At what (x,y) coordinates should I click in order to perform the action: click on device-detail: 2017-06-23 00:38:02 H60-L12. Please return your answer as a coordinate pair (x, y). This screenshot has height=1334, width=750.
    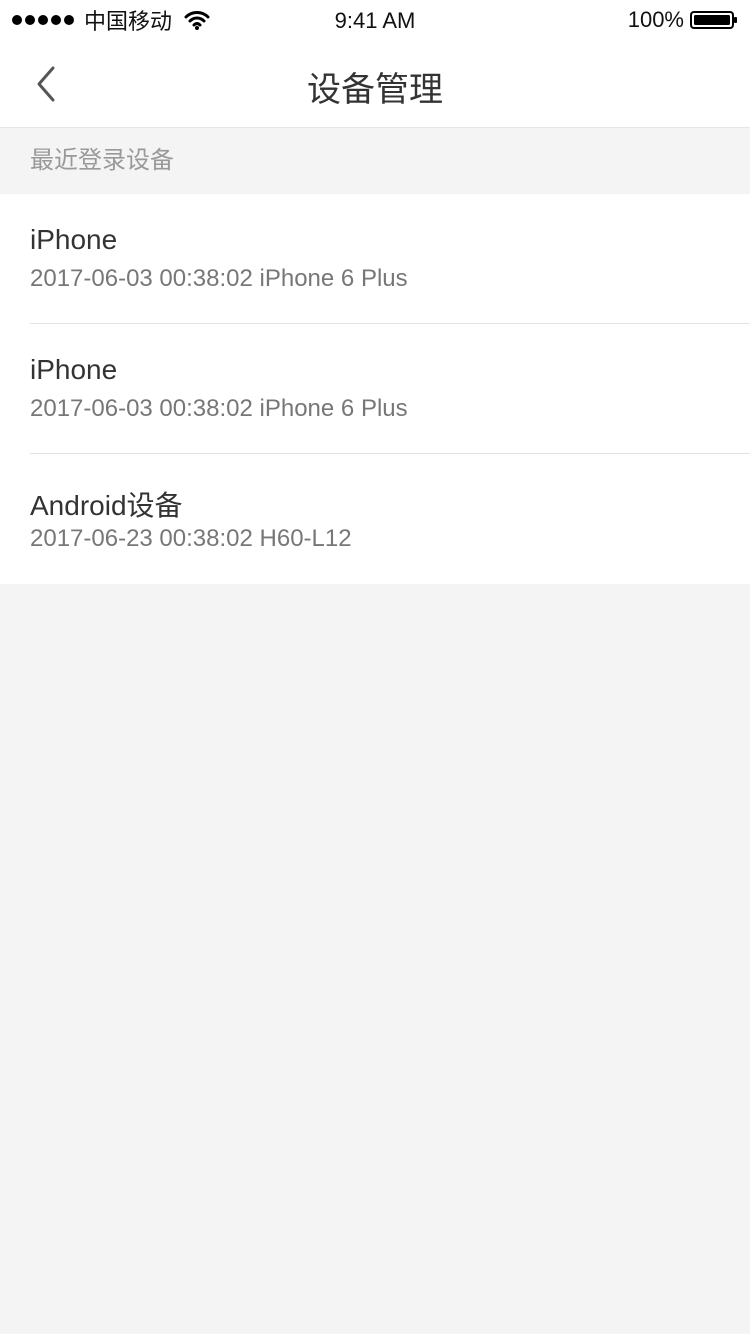
    Looking at the image, I should click on (191, 538).